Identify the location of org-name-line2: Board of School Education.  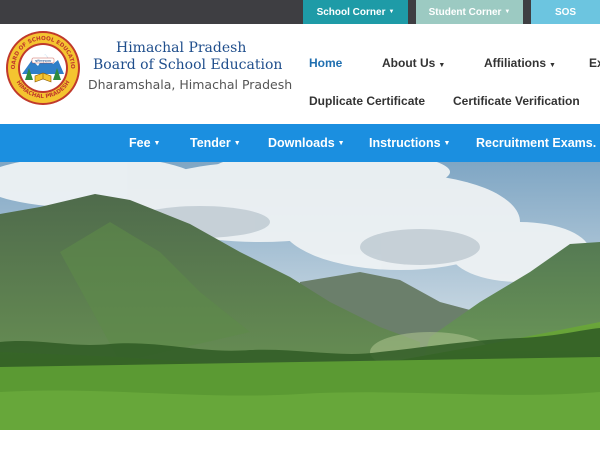
(188, 65).